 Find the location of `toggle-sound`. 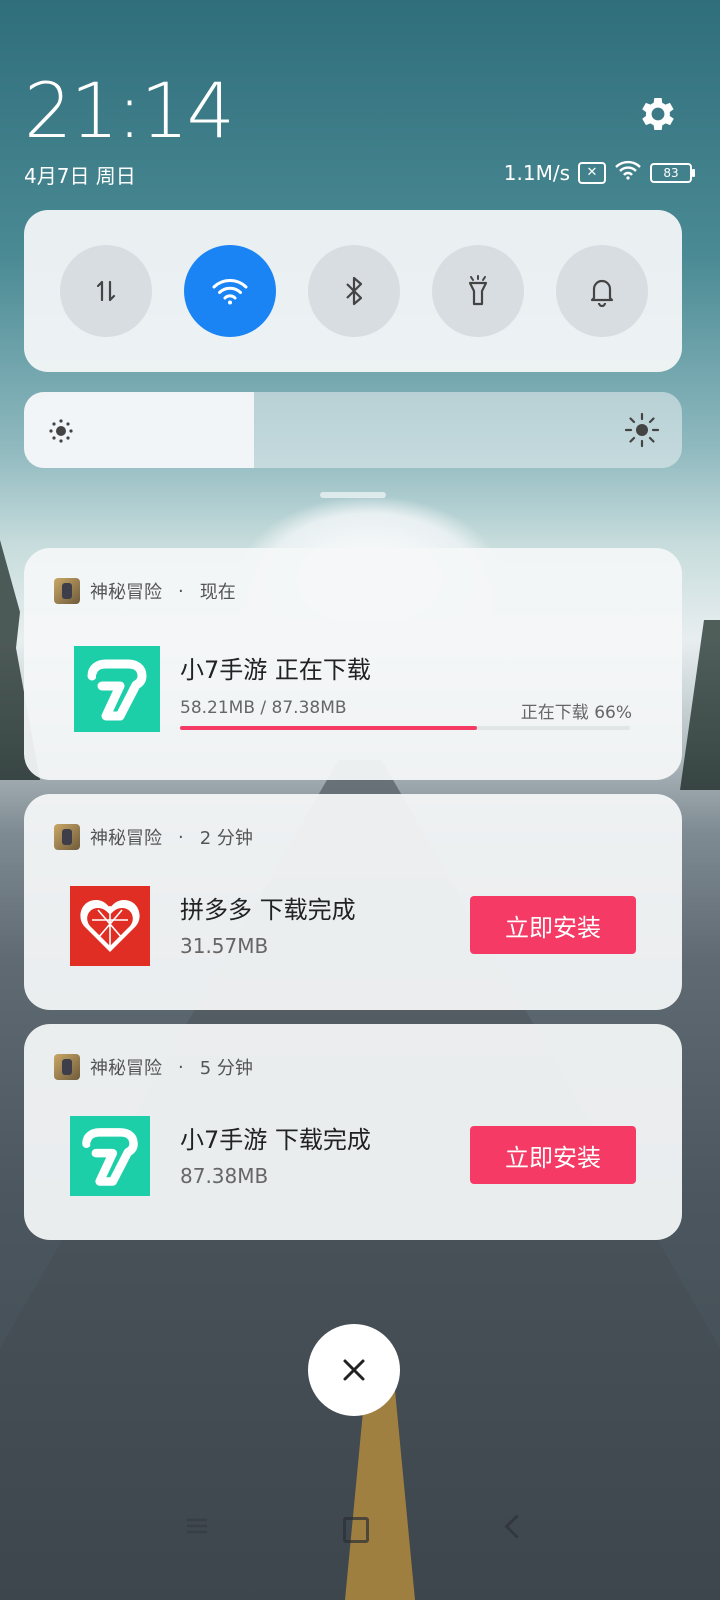

toggle-sound is located at coordinates (602, 291).